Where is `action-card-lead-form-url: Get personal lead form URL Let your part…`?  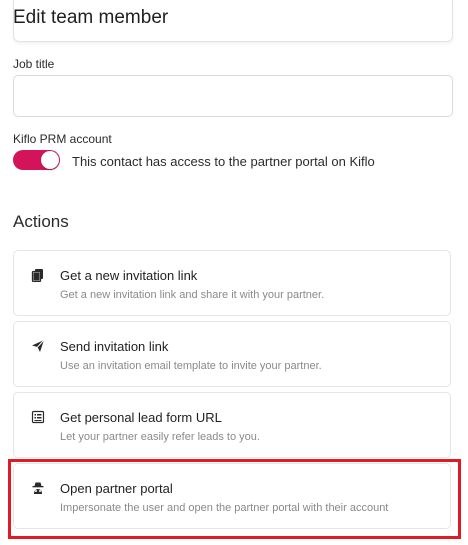
action-card-lead-form-url: Get personal lead form URL Let your part… is located at coordinates (232, 425).